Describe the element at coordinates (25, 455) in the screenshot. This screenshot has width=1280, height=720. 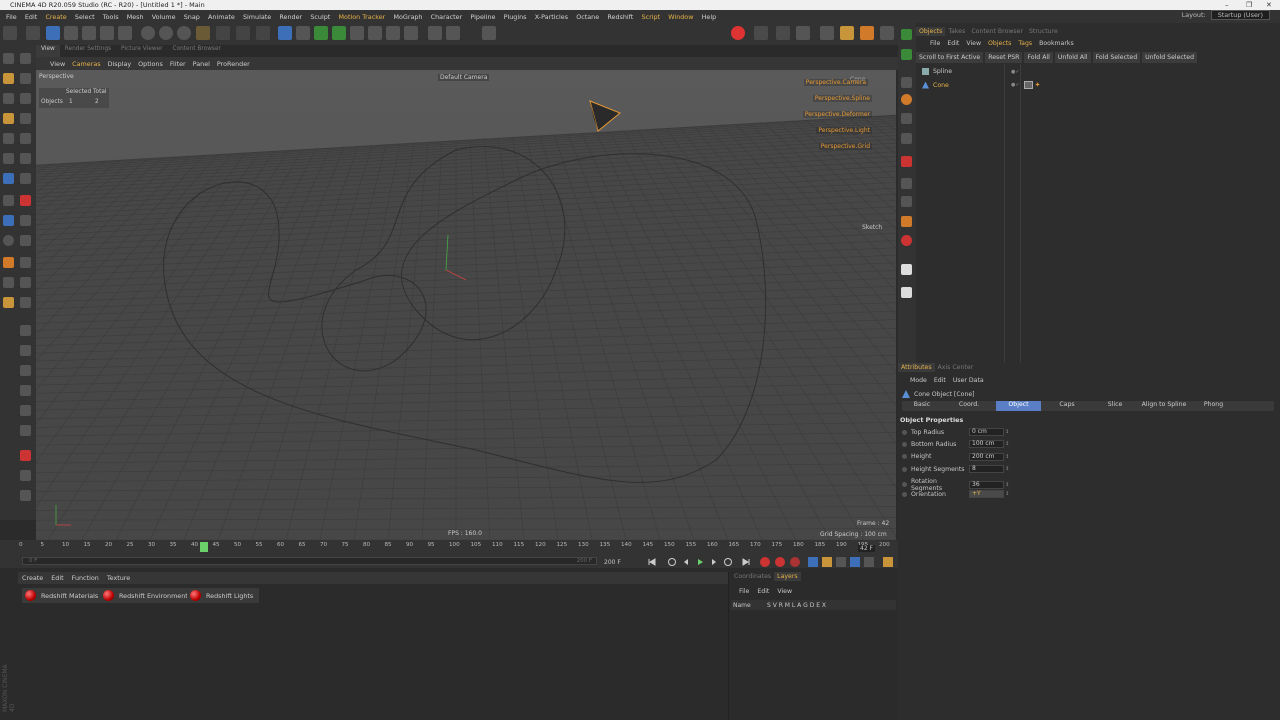
I see `sculpt-bake-icon` at that location.